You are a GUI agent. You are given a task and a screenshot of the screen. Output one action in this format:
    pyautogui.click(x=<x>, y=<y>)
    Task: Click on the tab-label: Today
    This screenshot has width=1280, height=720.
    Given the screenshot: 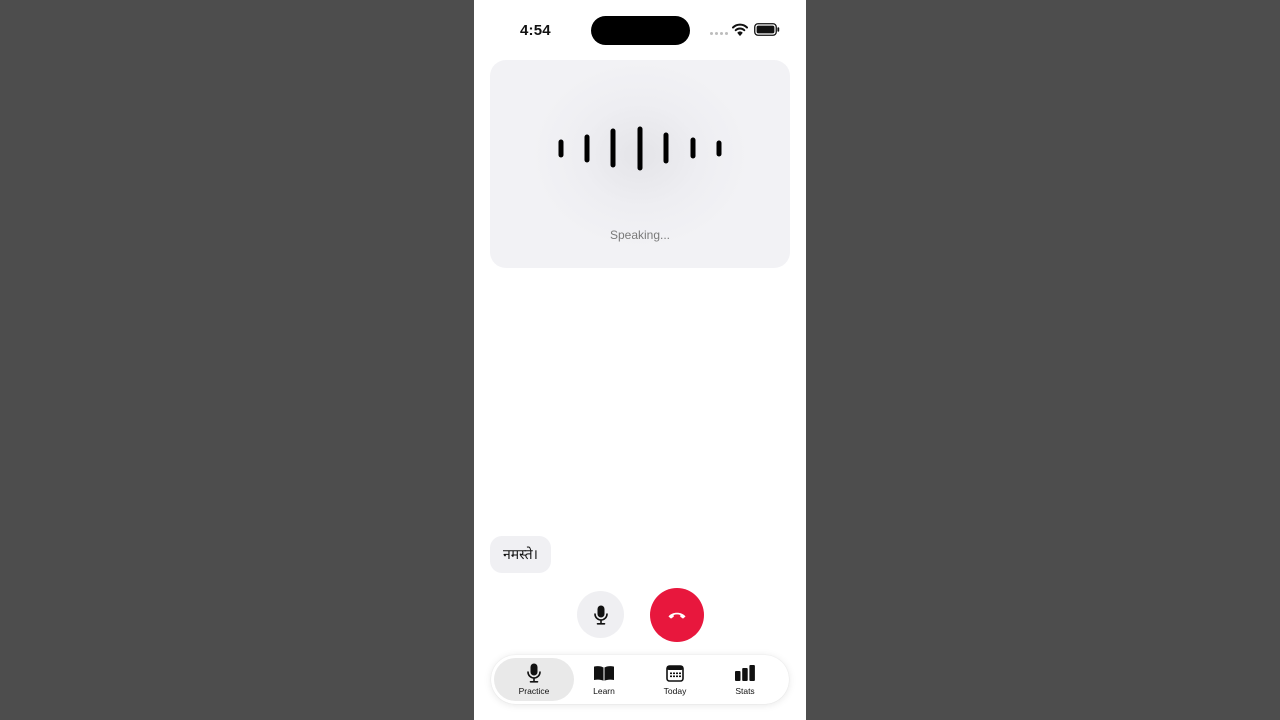 What is the action you would take?
    pyautogui.click(x=675, y=691)
    